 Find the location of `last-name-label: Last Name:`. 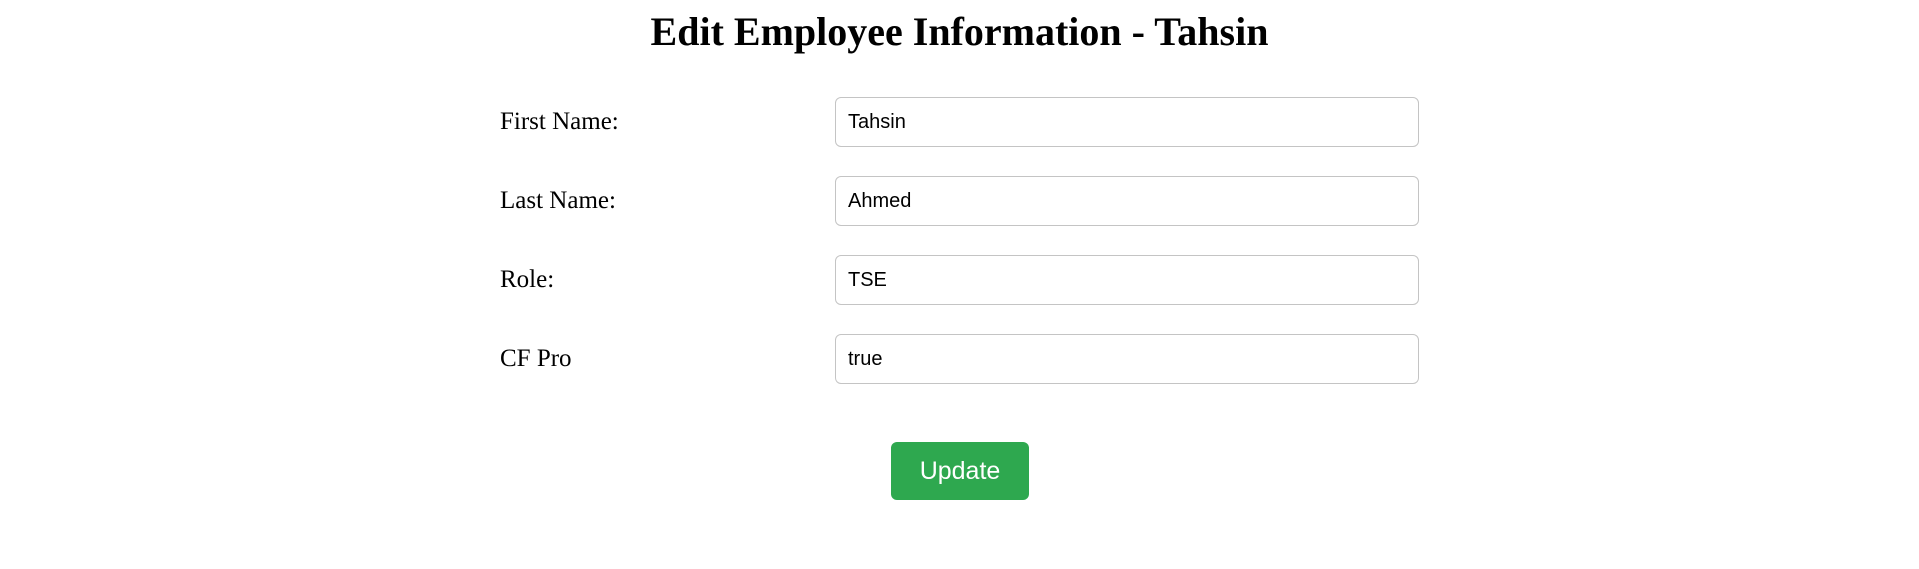

last-name-label: Last Name: is located at coordinates (558, 200).